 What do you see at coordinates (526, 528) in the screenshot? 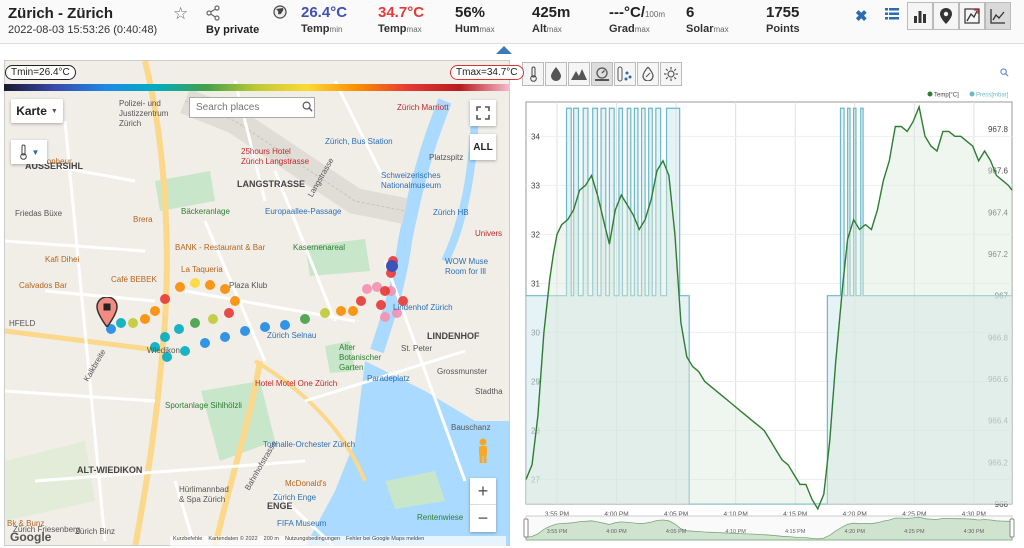
I see `navigator-left-handle` at bounding box center [526, 528].